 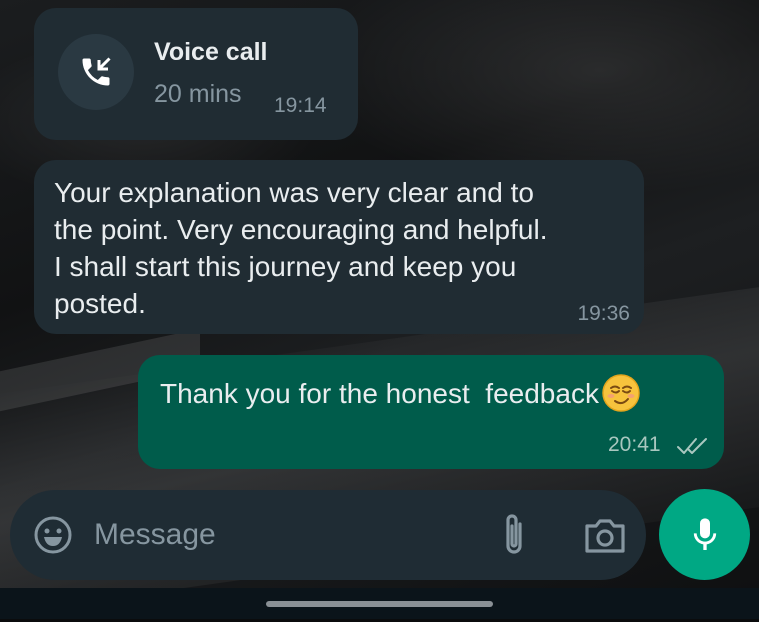 What do you see at coordinates (621, 393) in the screenshot?
I see `smirking-face-emoji` at bounding box center [621, 393].